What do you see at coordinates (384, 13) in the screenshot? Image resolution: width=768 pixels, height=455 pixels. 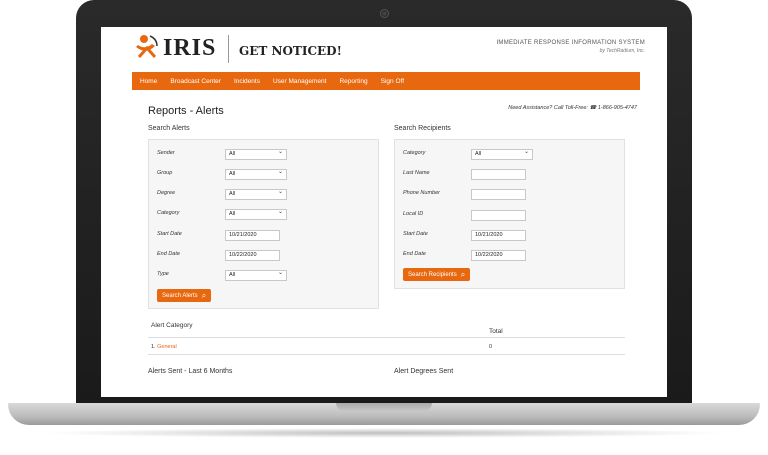 I see `camera-icon` at bounding box center [384, 13].